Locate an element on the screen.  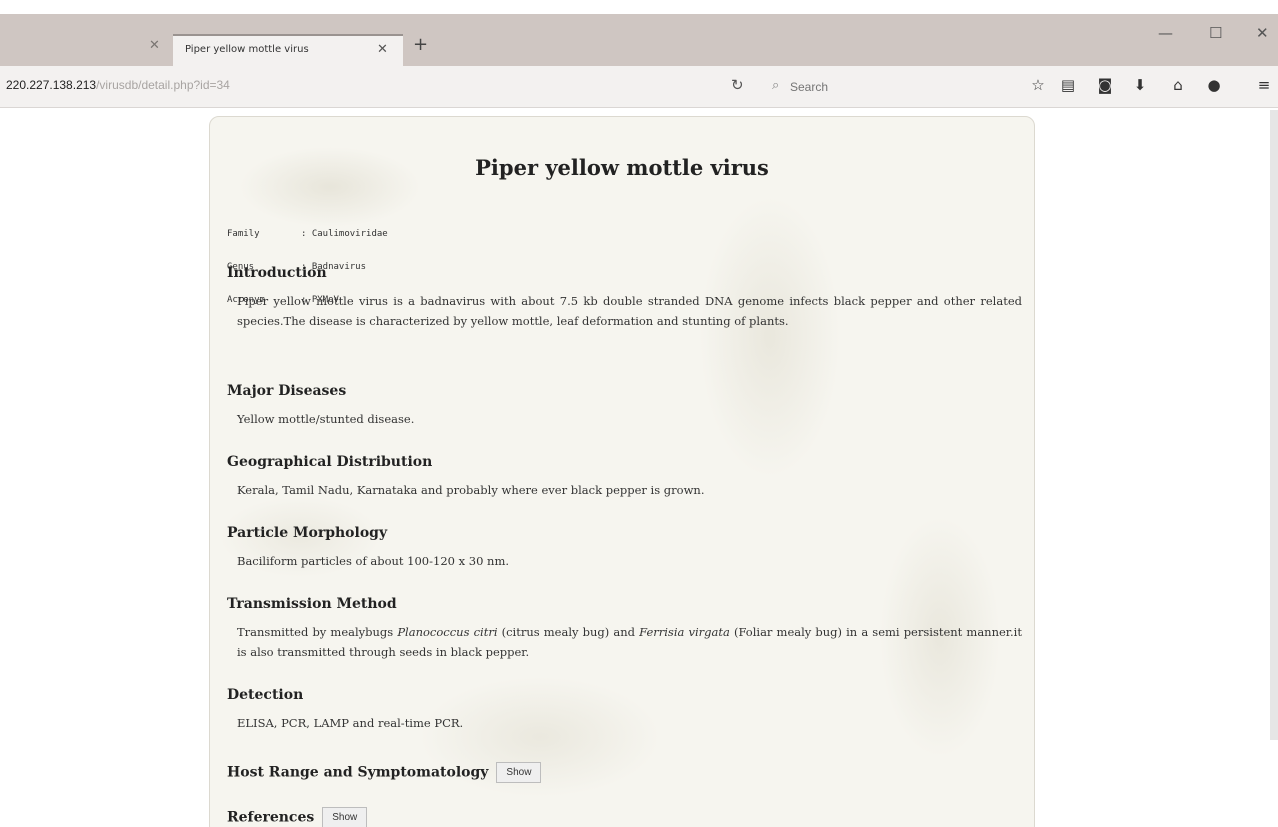
search-icon: ⌕ is located at coordinates (776, 85).